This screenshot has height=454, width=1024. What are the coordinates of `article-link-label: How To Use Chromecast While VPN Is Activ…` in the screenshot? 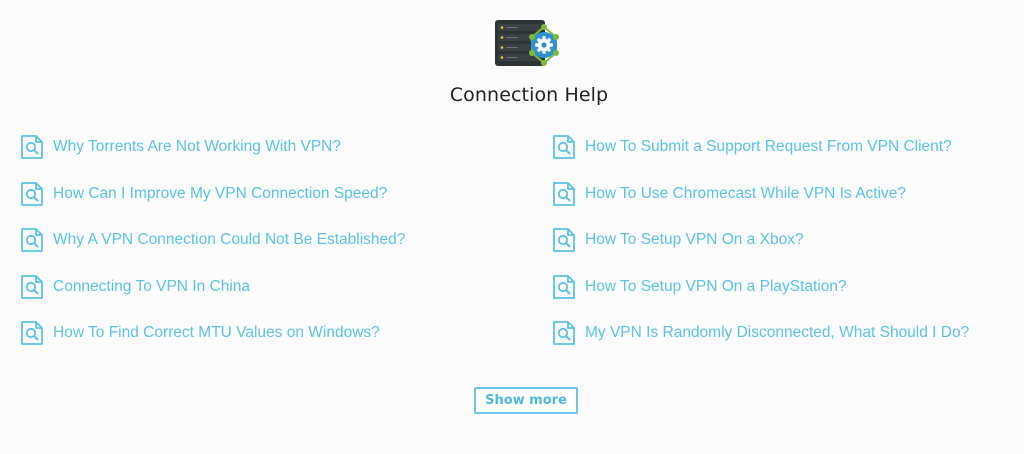 It's located at (746, 193).